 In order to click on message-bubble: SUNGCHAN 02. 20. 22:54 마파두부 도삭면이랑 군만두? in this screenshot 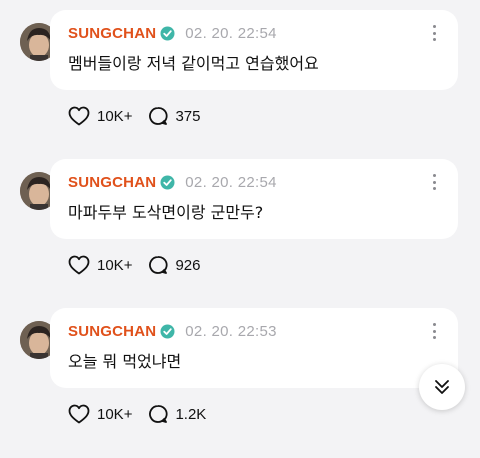, I will do `click(254, 199)`.